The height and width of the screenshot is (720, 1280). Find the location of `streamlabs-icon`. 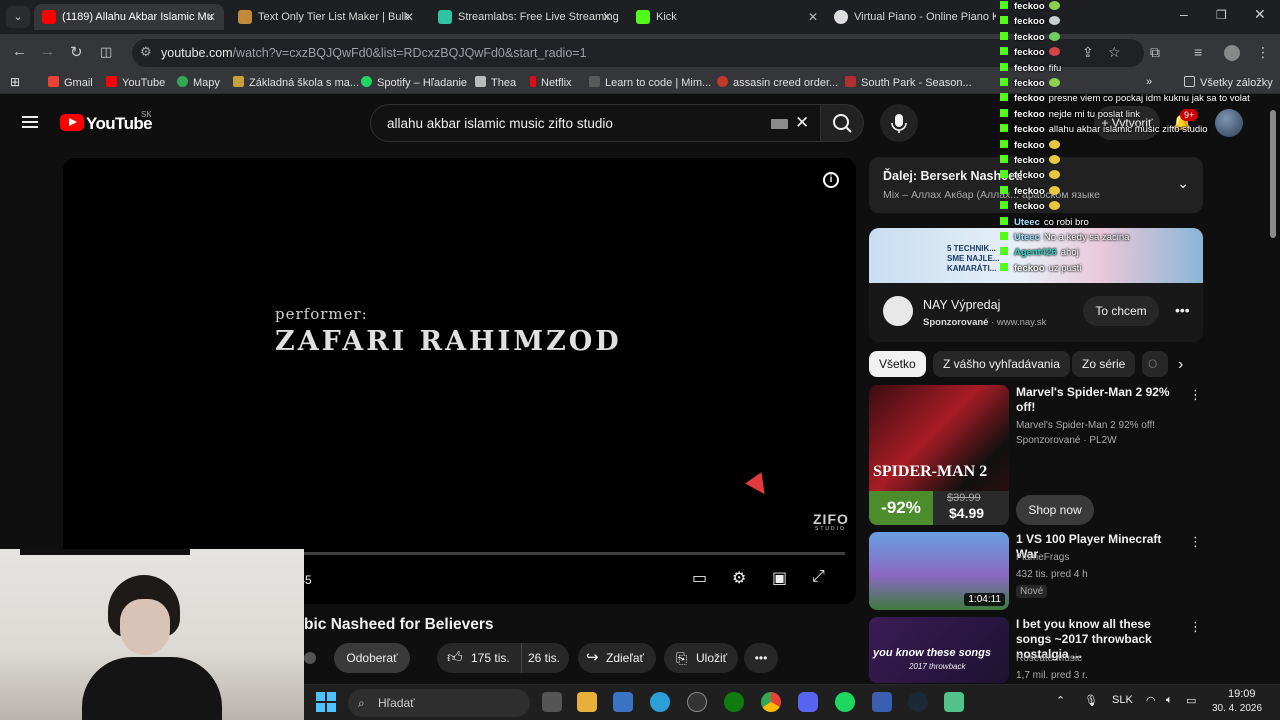

streamlabs-icon is located at coordinates (954, 702).